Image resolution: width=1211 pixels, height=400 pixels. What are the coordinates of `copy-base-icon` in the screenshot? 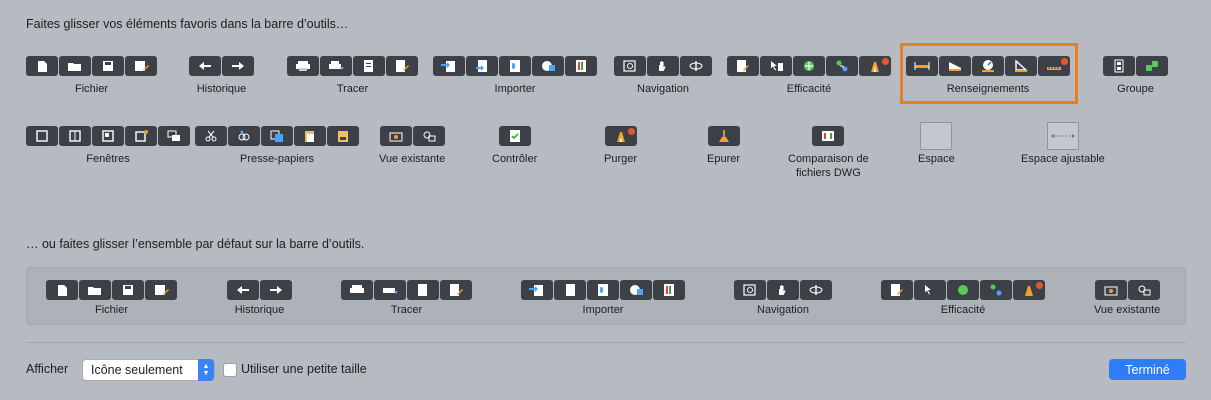 It's located at (277, 136).